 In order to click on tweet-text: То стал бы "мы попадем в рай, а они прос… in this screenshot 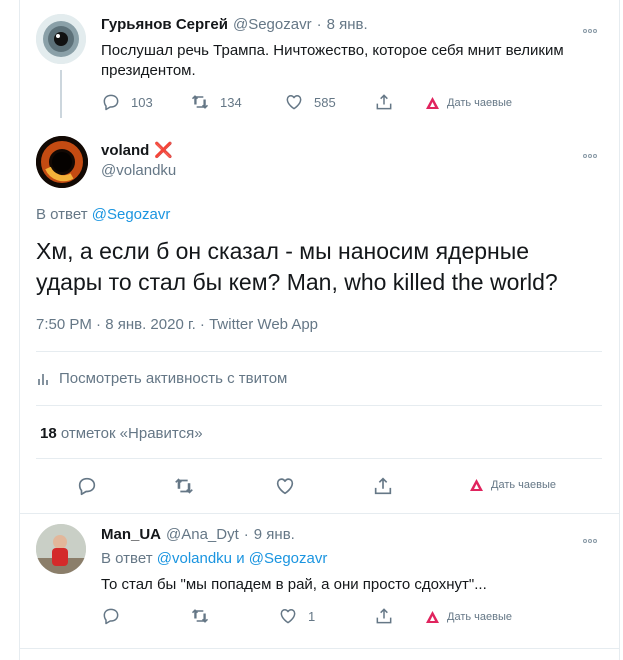, I will do `click(294, 584)`.